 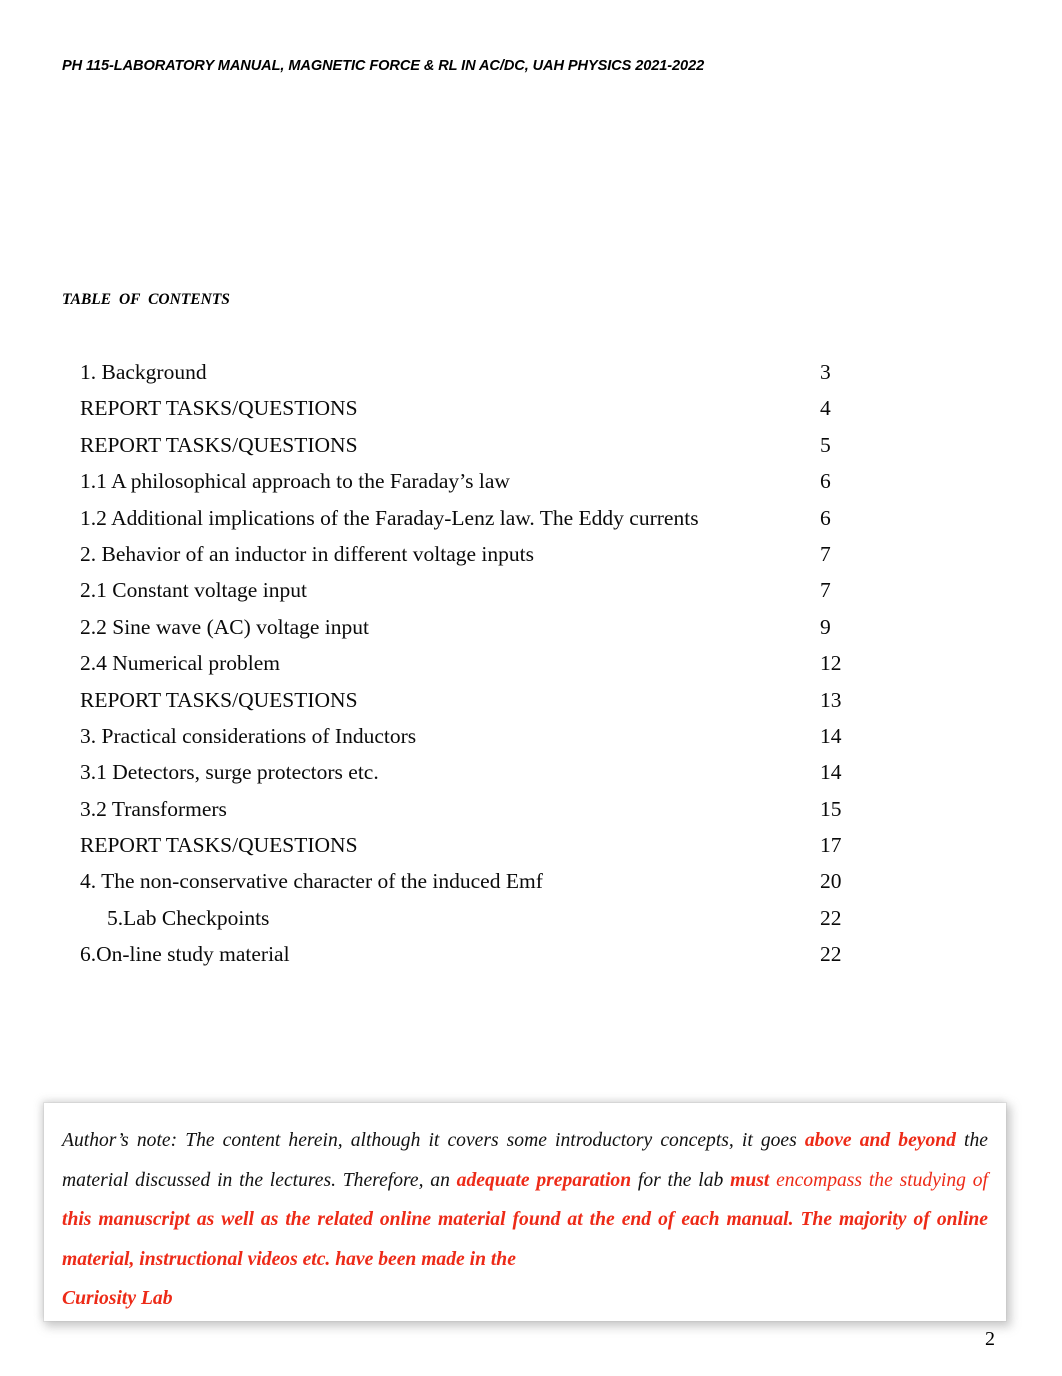 I want to click on toc-entry-page: 15, so click(x=831, y=808).